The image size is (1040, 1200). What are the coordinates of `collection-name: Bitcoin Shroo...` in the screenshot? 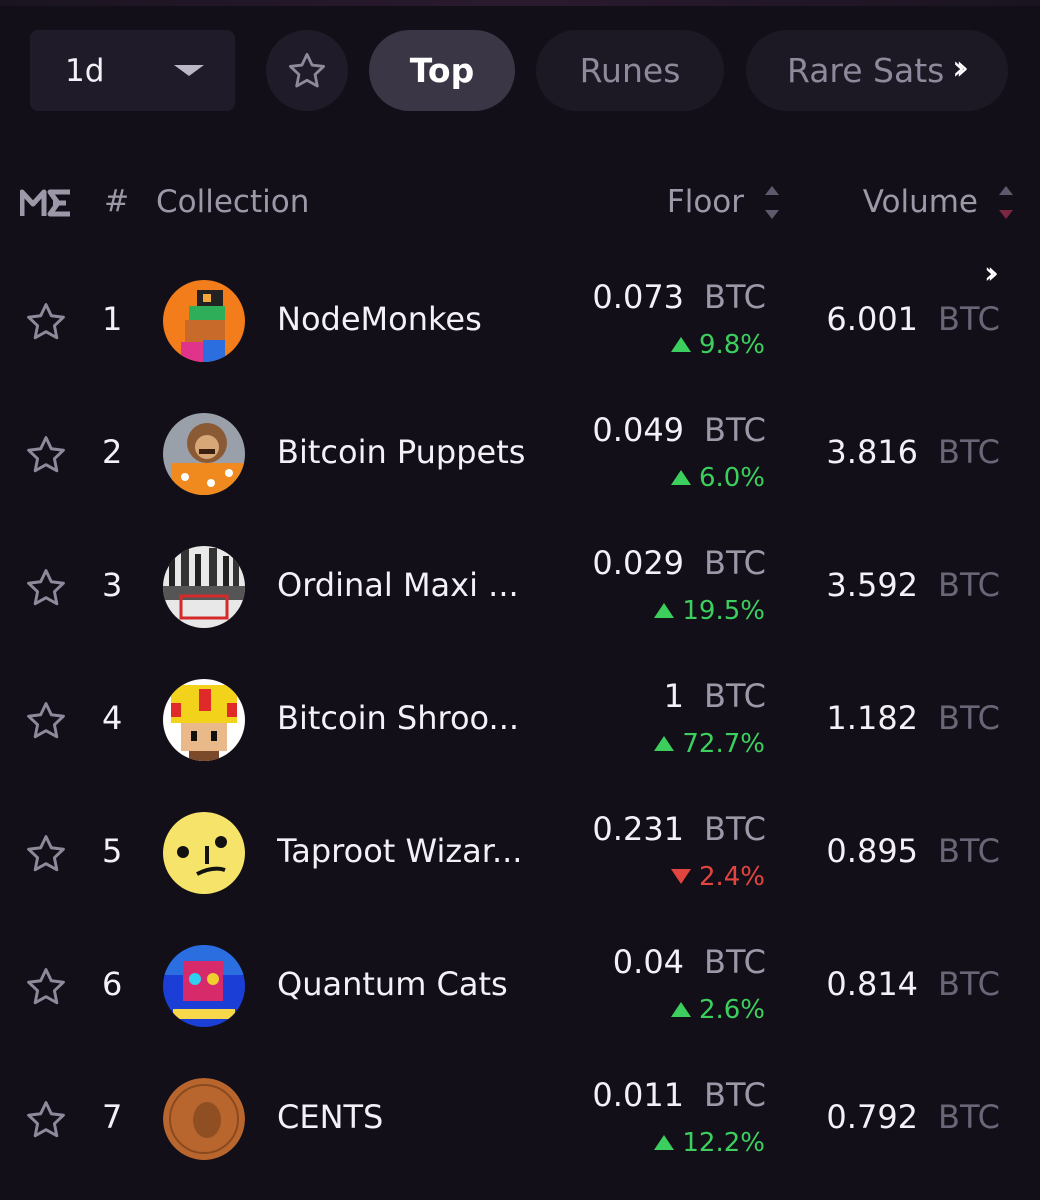 It's located at (407, 718).